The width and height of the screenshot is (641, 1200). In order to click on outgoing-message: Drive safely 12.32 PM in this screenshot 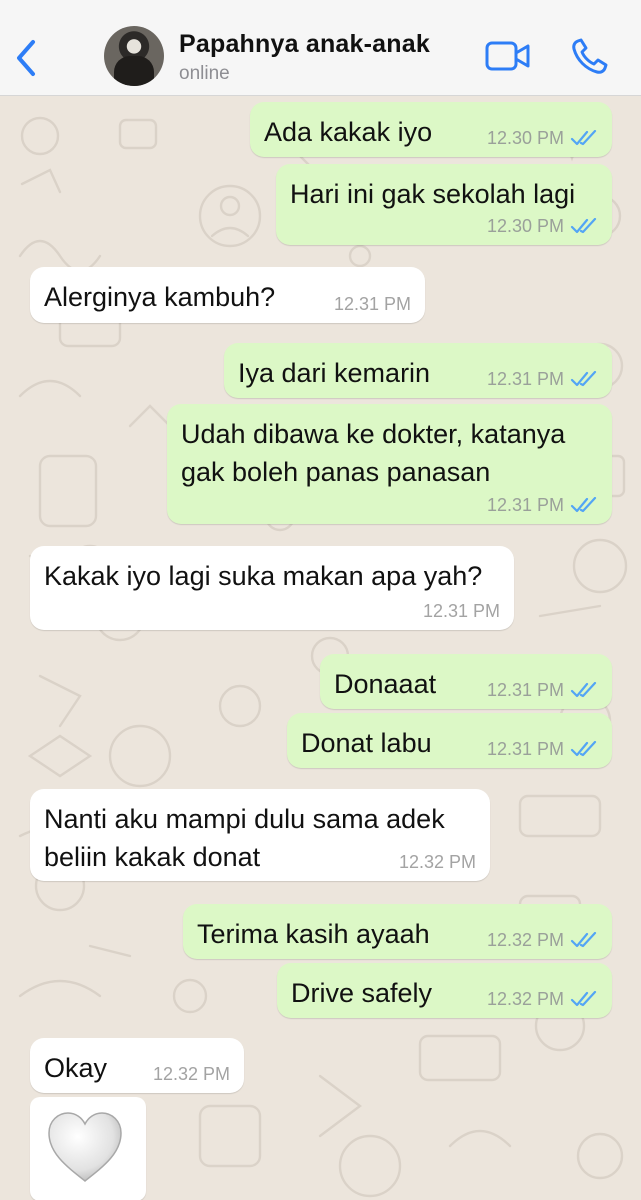, I will do `click(444, 990)`.